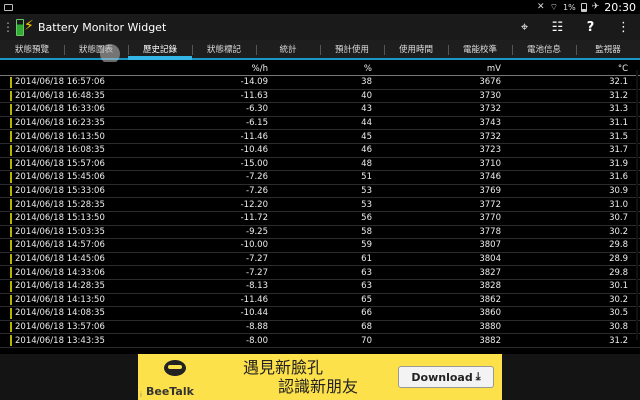  Describe the element at coordinates (366, 299) in the screenshot. I see `row-percent: 65` at that location.